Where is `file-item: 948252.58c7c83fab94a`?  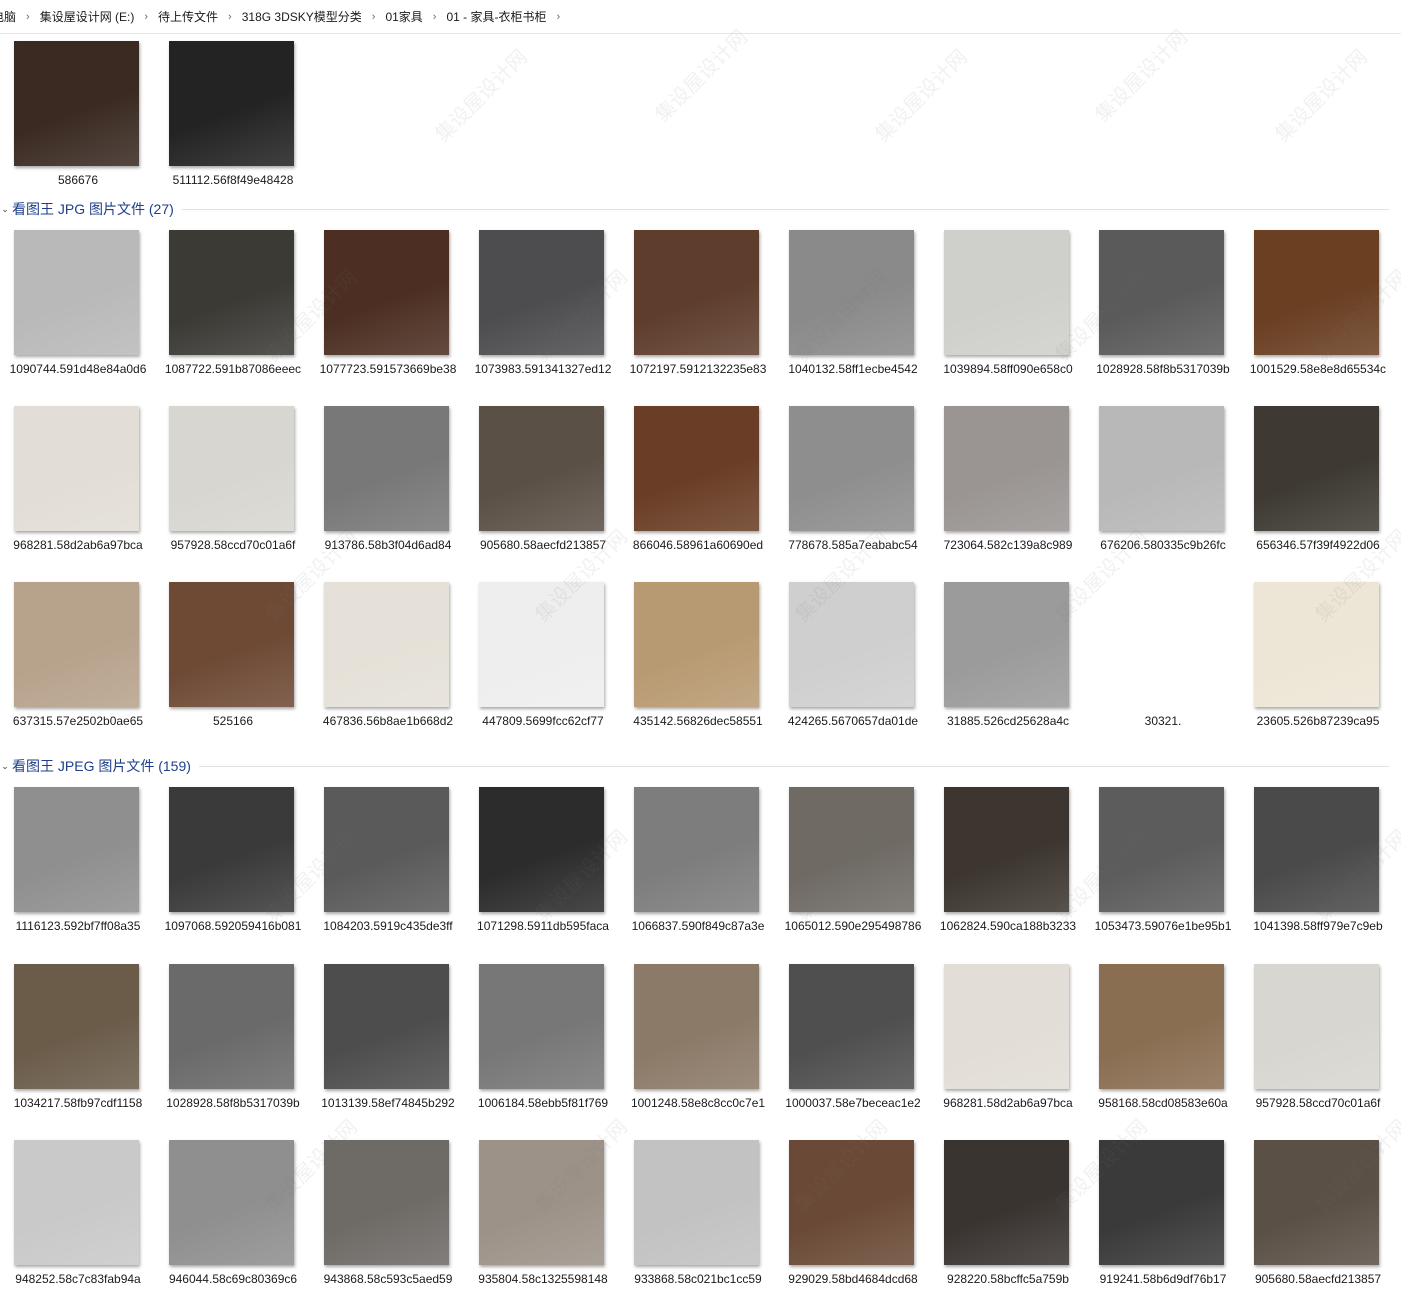
file-item: 948252.58c7c83fab94a is located at coordinates (77, 1228).